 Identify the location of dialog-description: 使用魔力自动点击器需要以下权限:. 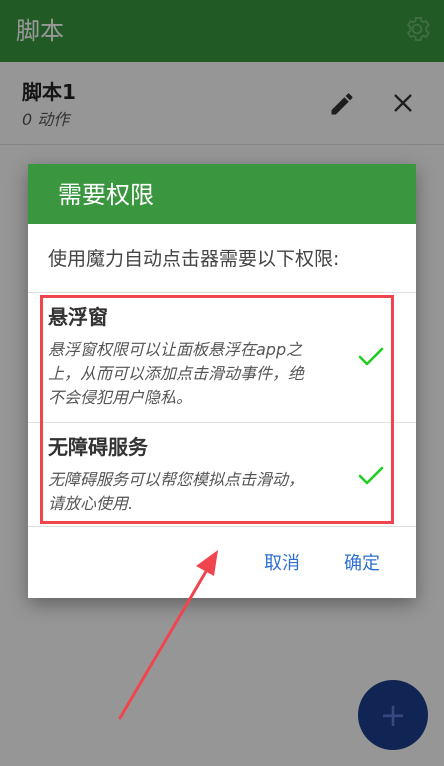
(194, 259).